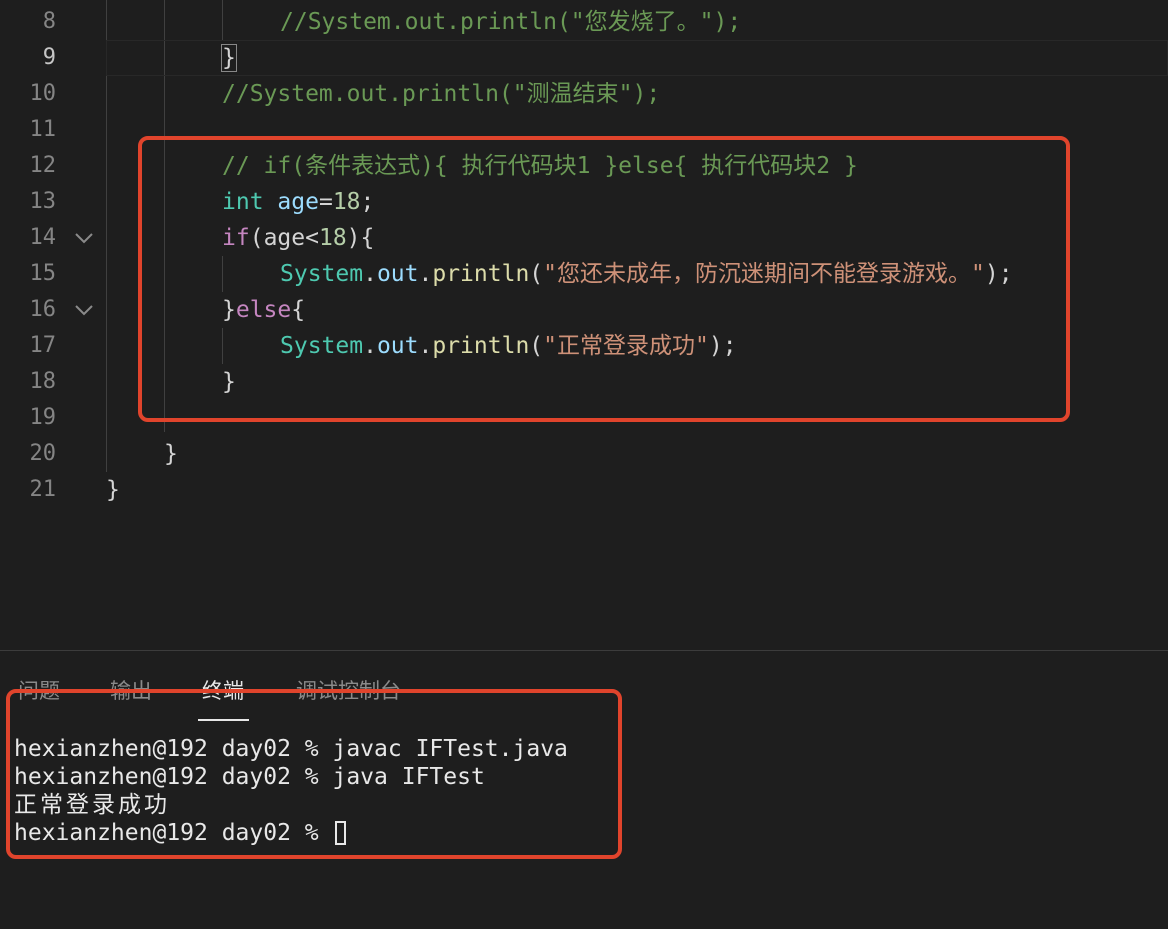 The width and height of the screenshot is (1168, 929). Describe the element at coordinates (43, 165) in the screenshot. I see `line-number: 12` at that location.